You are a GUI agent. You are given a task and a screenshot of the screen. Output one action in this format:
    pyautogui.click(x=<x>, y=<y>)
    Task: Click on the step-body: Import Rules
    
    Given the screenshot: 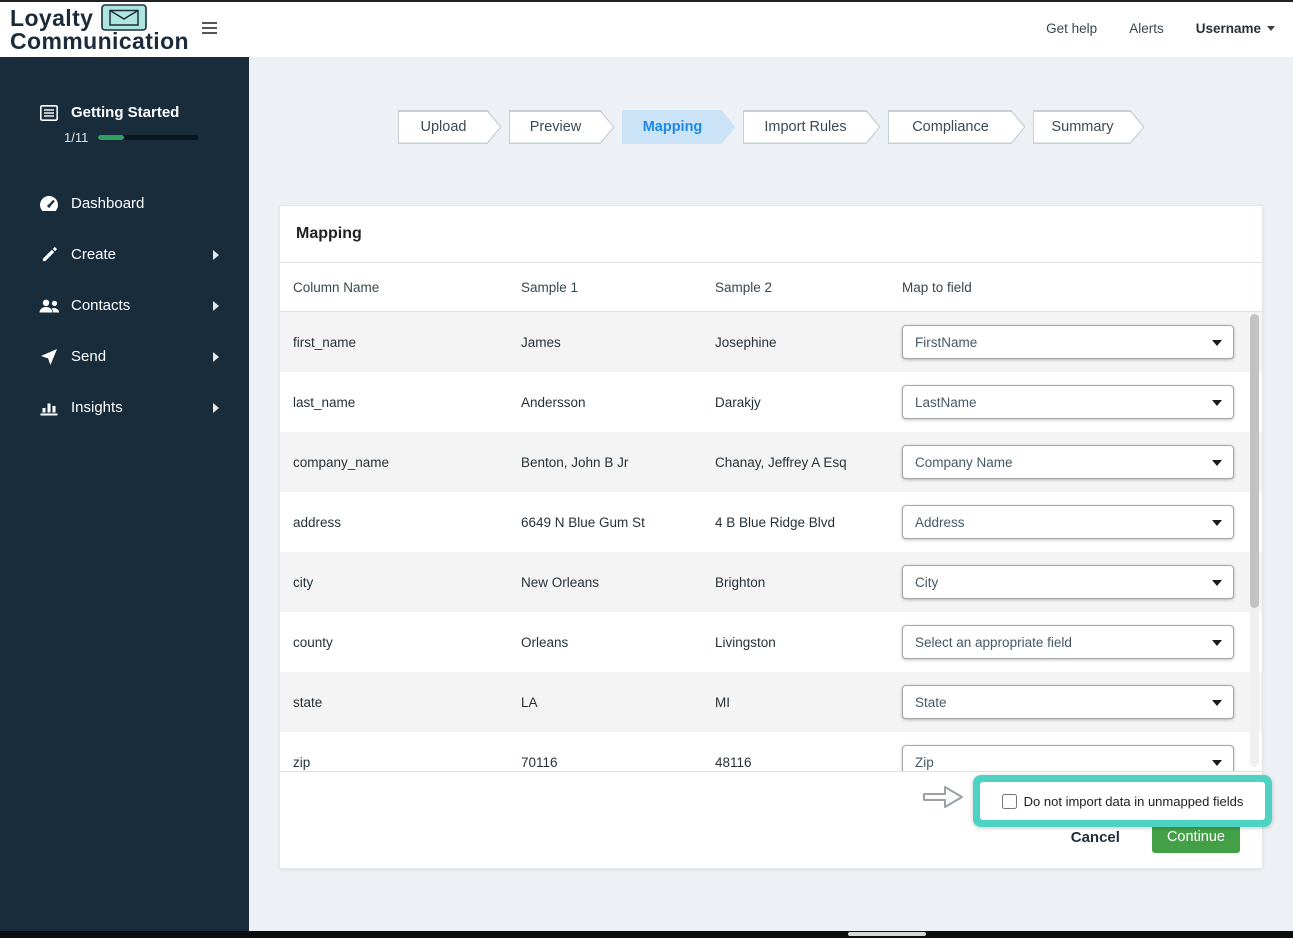 What is the action you would take?
    pyautogui.click(x=811, y=127)
    